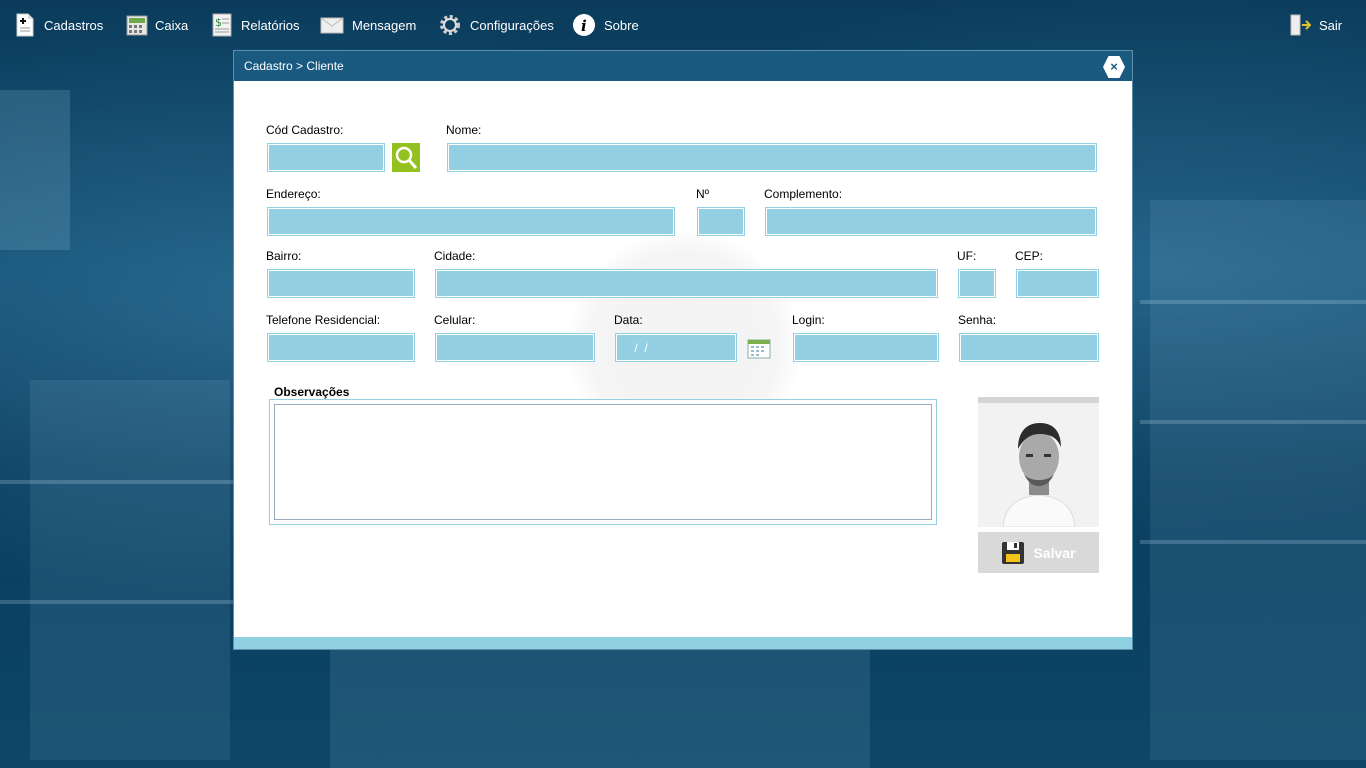 This screenshot has height=768, width=1366. What do you see at coordinates (1331, 25) in the screenshot?
I see `exit-label: Sair` at bounding box center [1331, 25].